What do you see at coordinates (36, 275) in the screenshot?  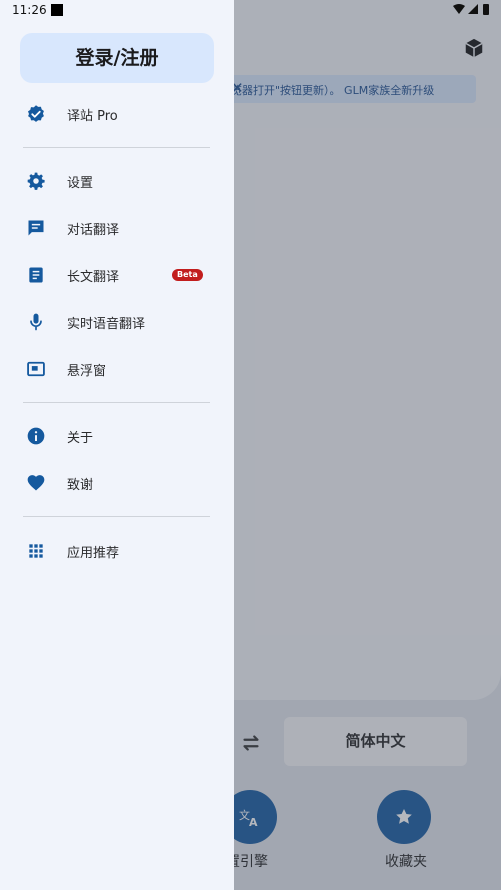 I see `document-icon` at bounding box center [36, 275].